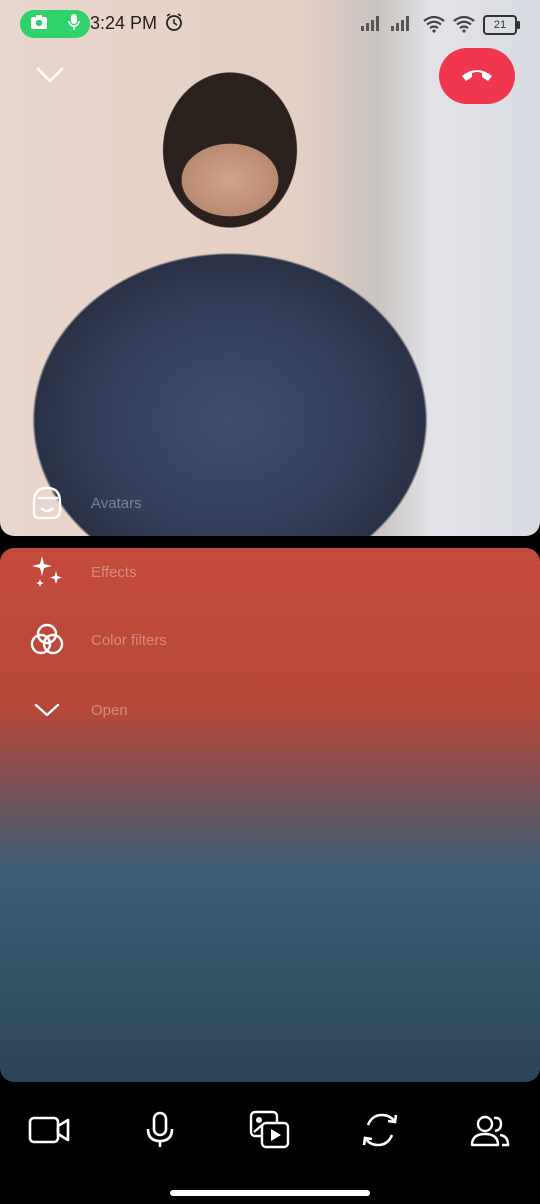 This screenshot has width=540, height=1204. What do you see at coordinates (82, 572) in the screenshot?
I see `effects-button: Effects` at bounding box center [82, 572].